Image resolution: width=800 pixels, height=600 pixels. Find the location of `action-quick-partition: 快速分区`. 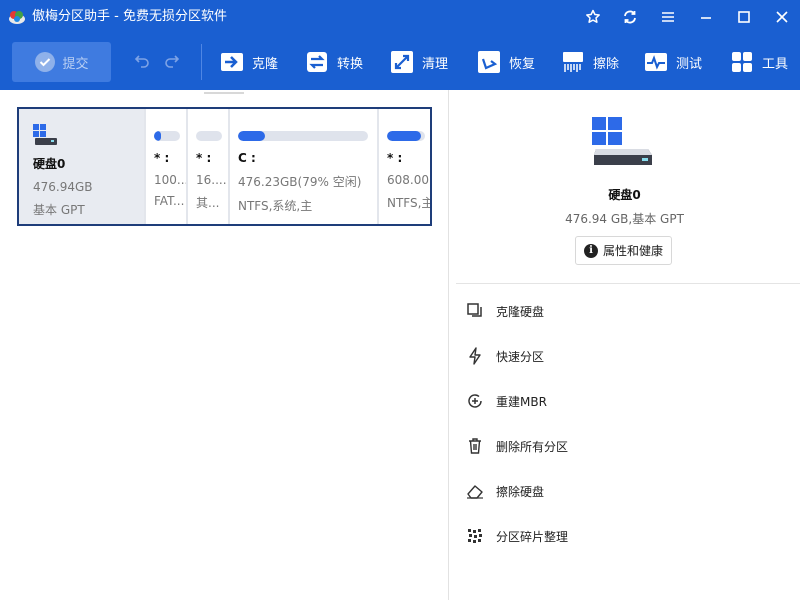

action-quick-partition: 快速分区 is located at coordinates (505, 356).